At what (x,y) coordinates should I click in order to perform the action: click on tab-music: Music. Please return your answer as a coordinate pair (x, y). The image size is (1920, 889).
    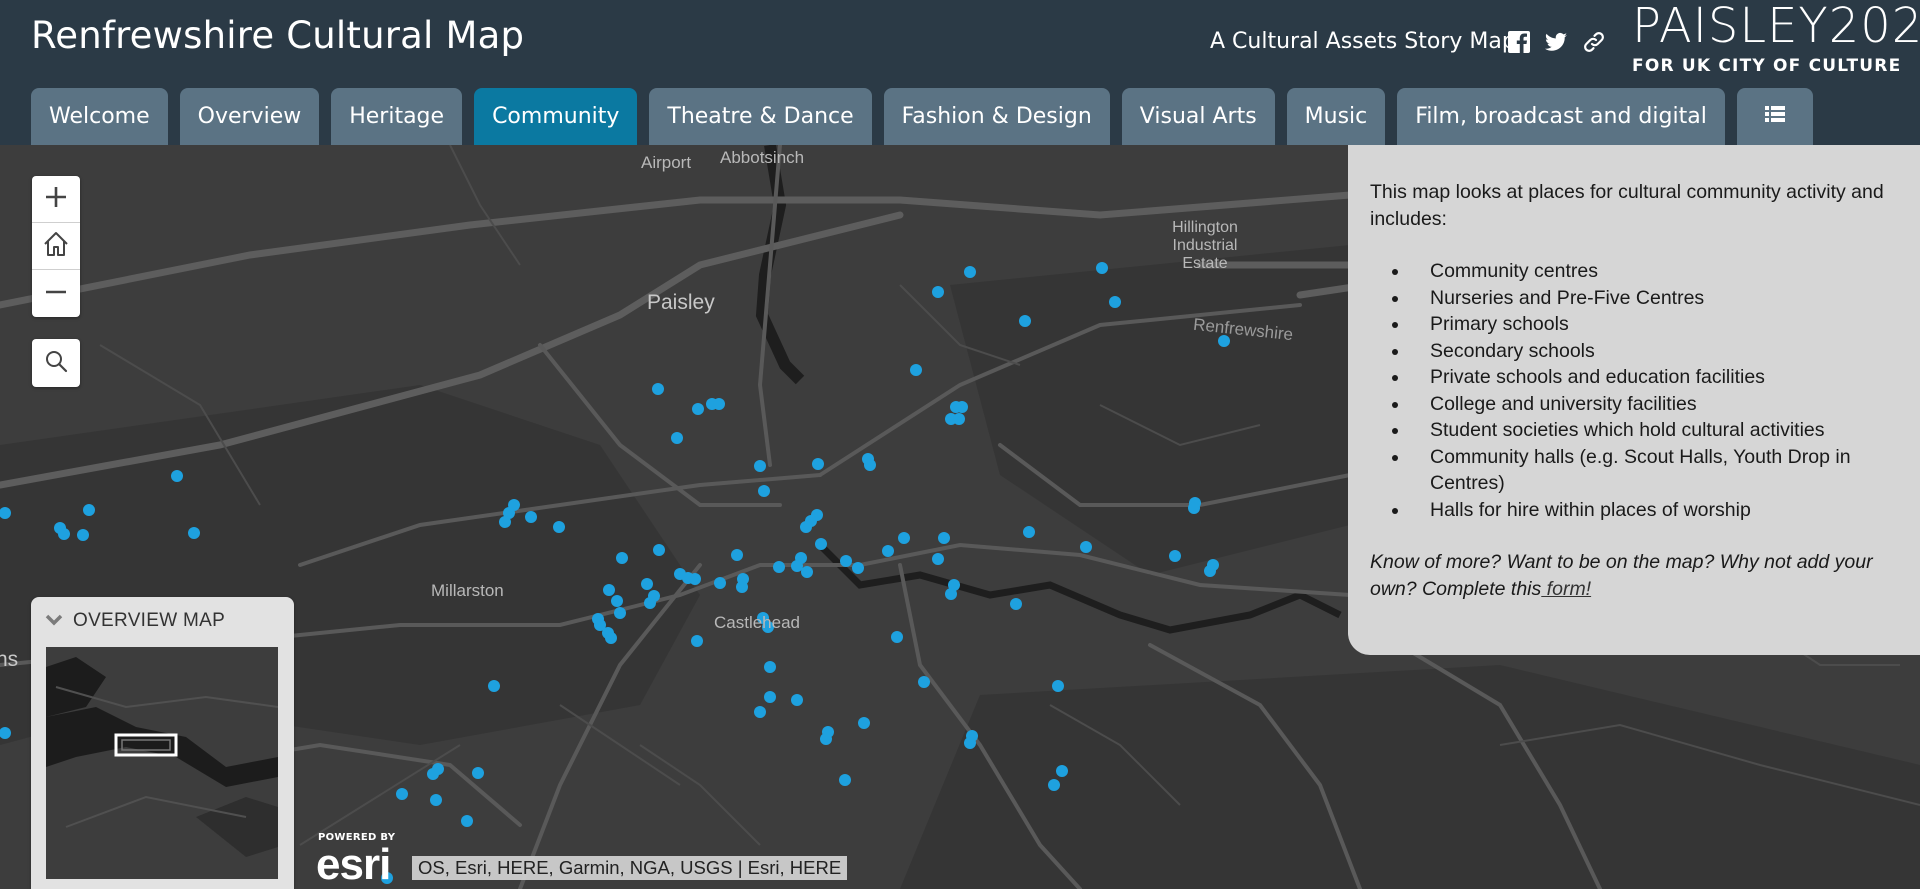
    Looking at the image, I should click on (1336, 116).